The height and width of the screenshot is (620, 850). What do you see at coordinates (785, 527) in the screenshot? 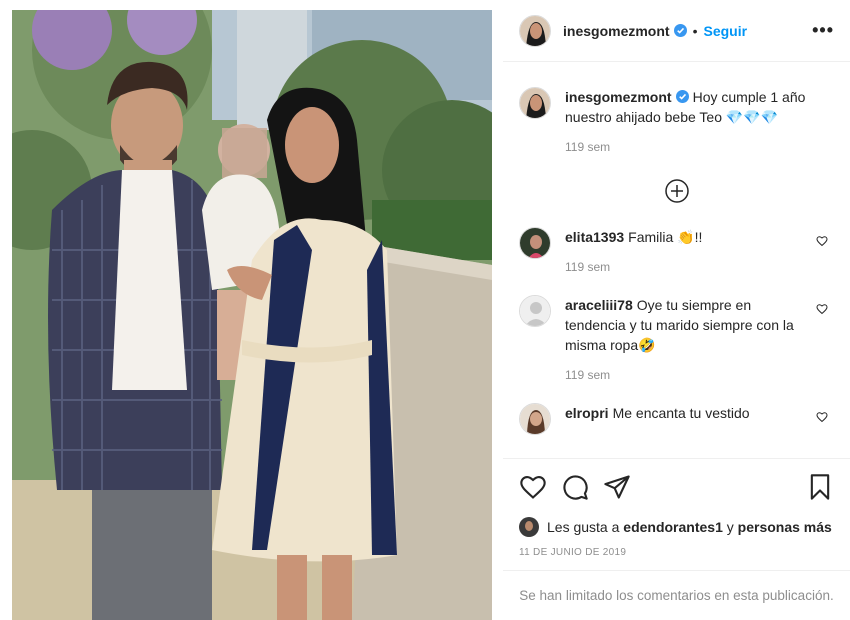
I see `likes-others-link: personas más` at bounding box center [785, 527].